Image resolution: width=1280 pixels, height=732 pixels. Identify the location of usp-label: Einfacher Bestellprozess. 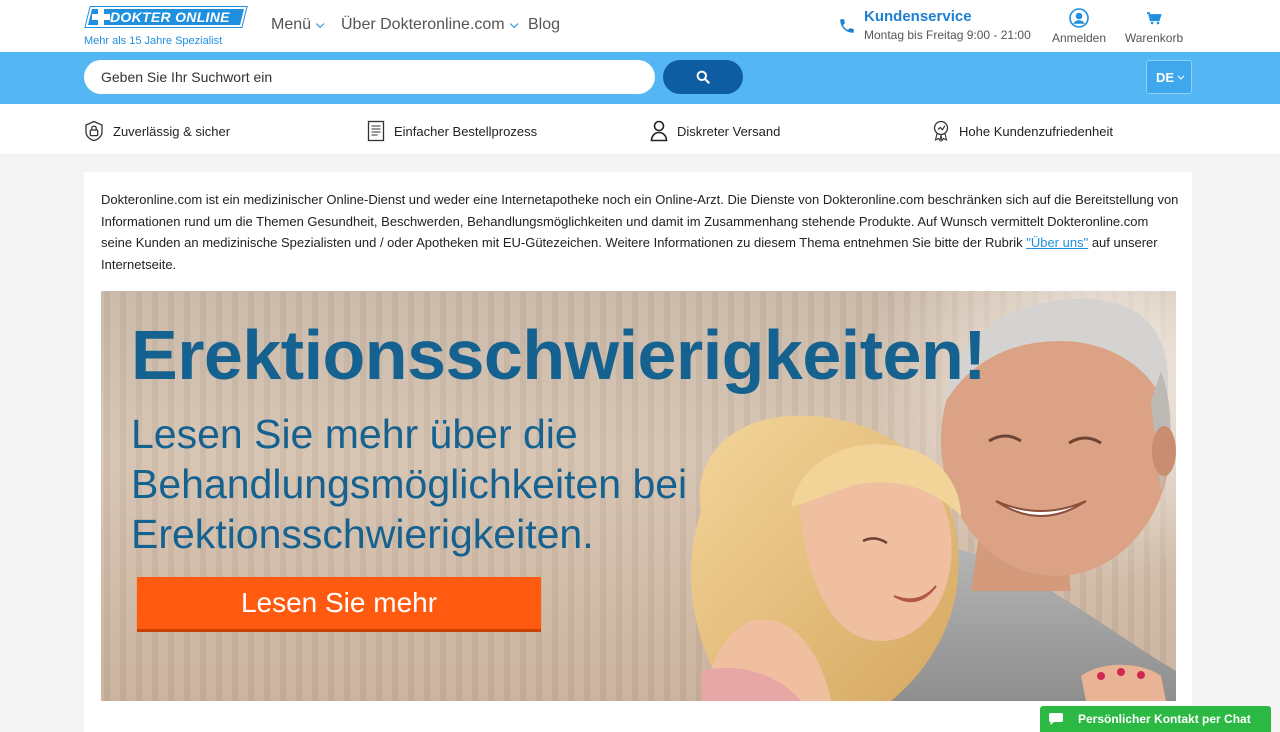
(466, 131).